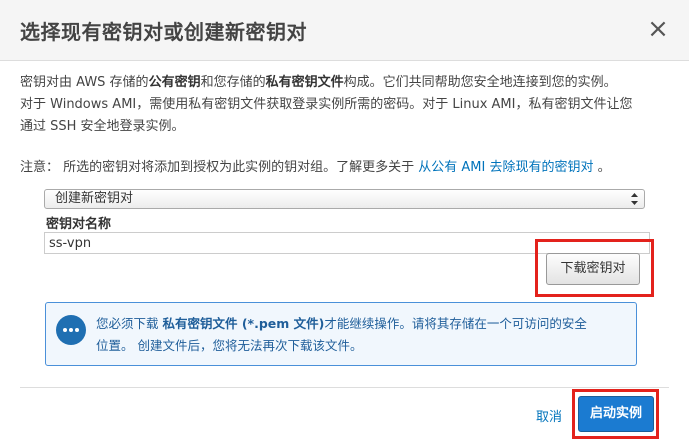  I want to click on remove-key-pair-link: 从公有 AMI 去除现有的密钥对, so click(505, 167).